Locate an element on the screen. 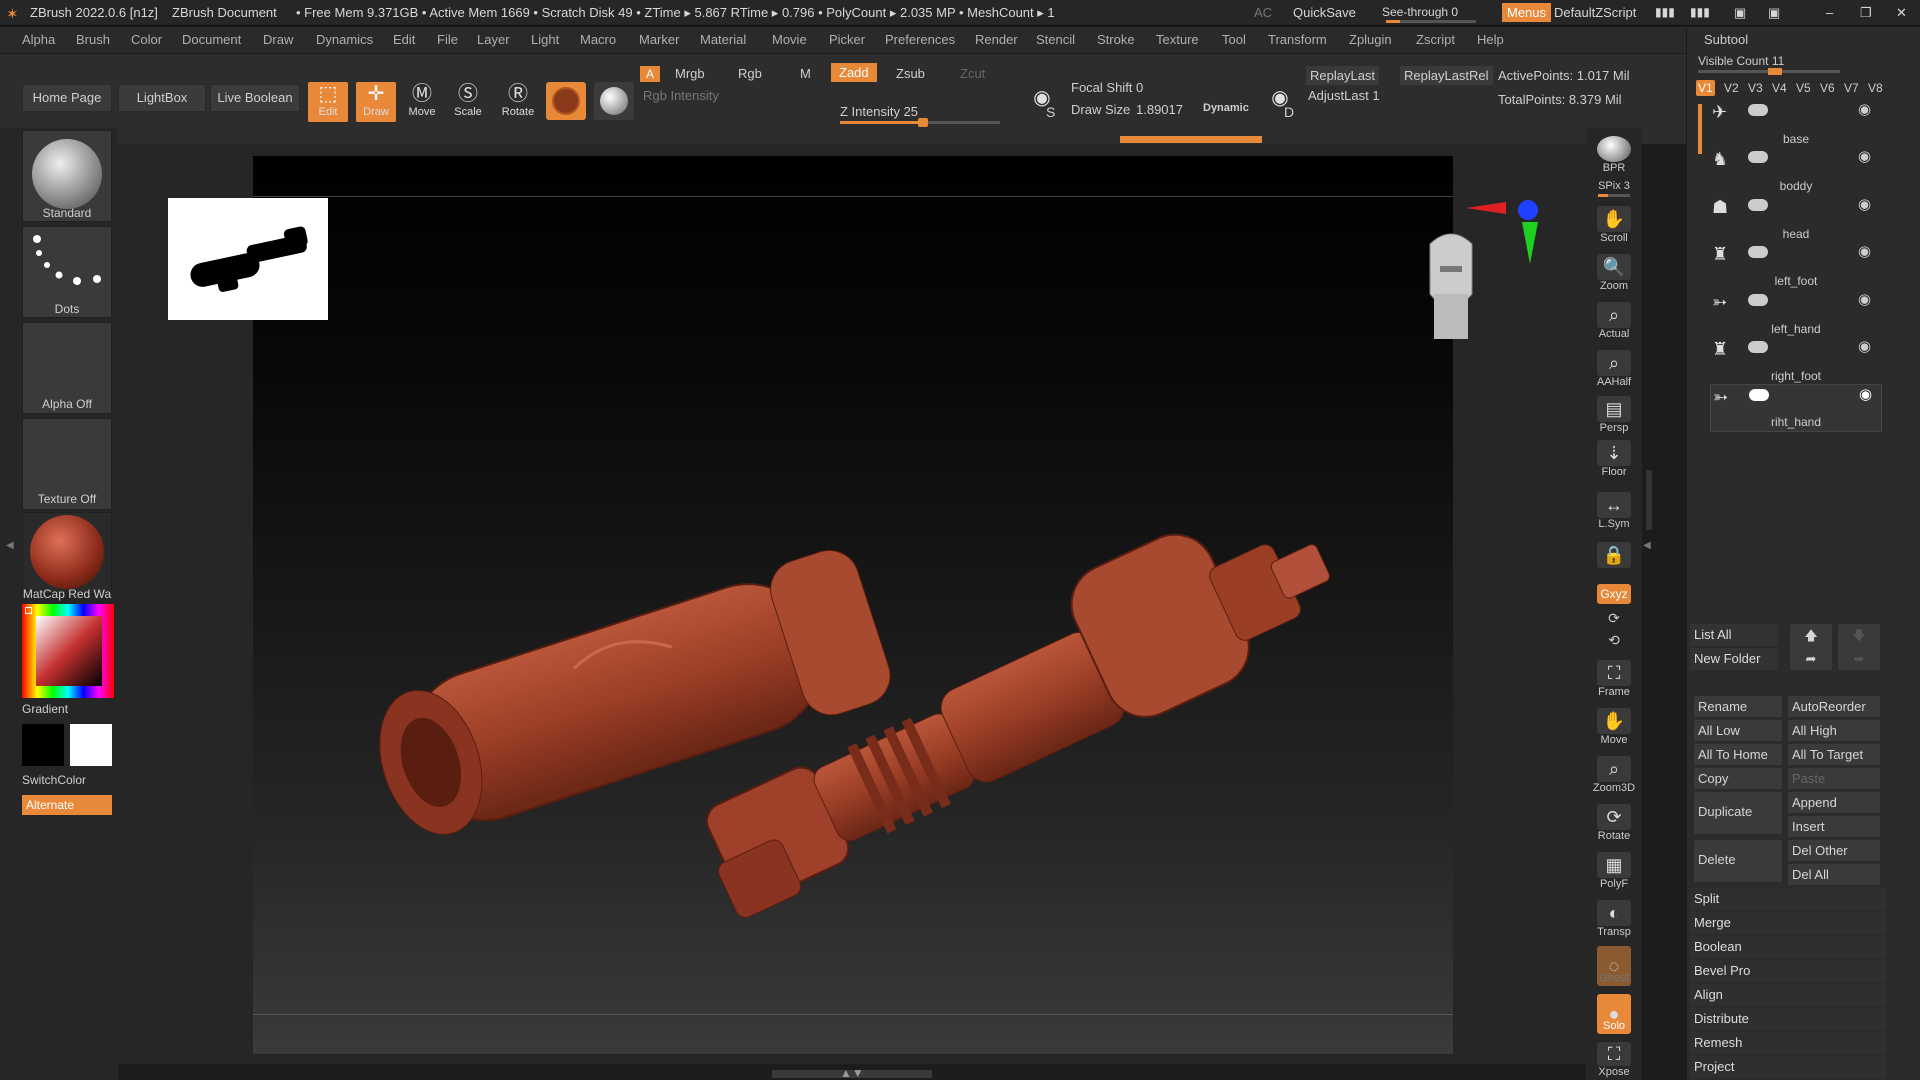 The image size is (1920, 1080). menu-macro: Macro is located at coordinates (598, 39).